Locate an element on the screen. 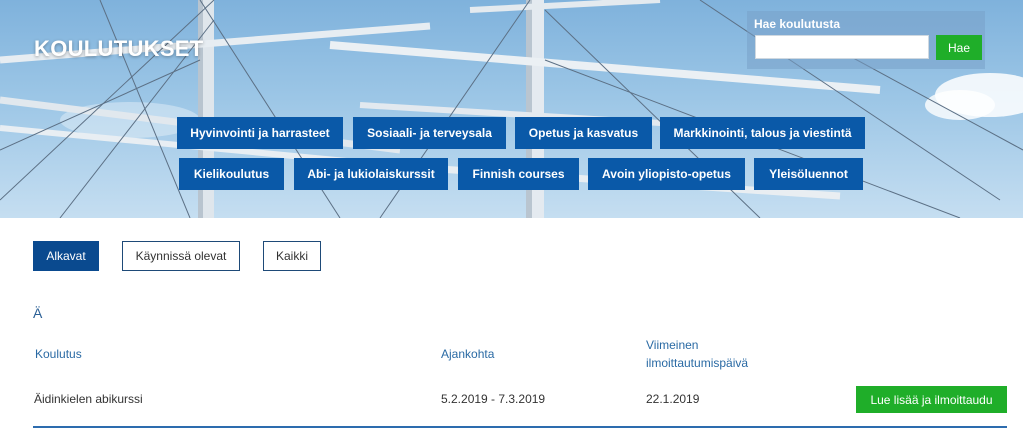 The height and width of the screenshot is (431, 1023). section-letter: Ä is located at coordinates (38, 313).